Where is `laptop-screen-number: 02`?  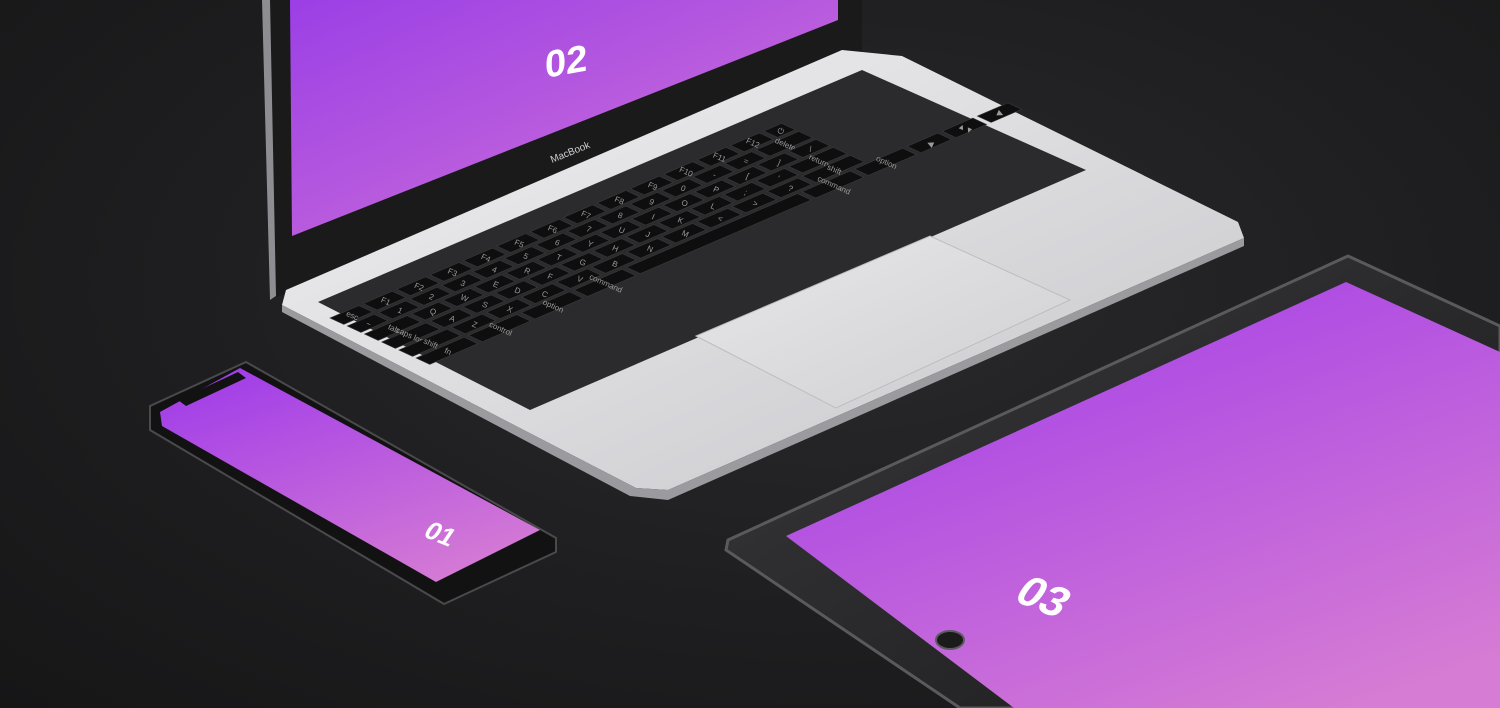 laptop-screen-number: 02 is located at coordinates (566, 62).